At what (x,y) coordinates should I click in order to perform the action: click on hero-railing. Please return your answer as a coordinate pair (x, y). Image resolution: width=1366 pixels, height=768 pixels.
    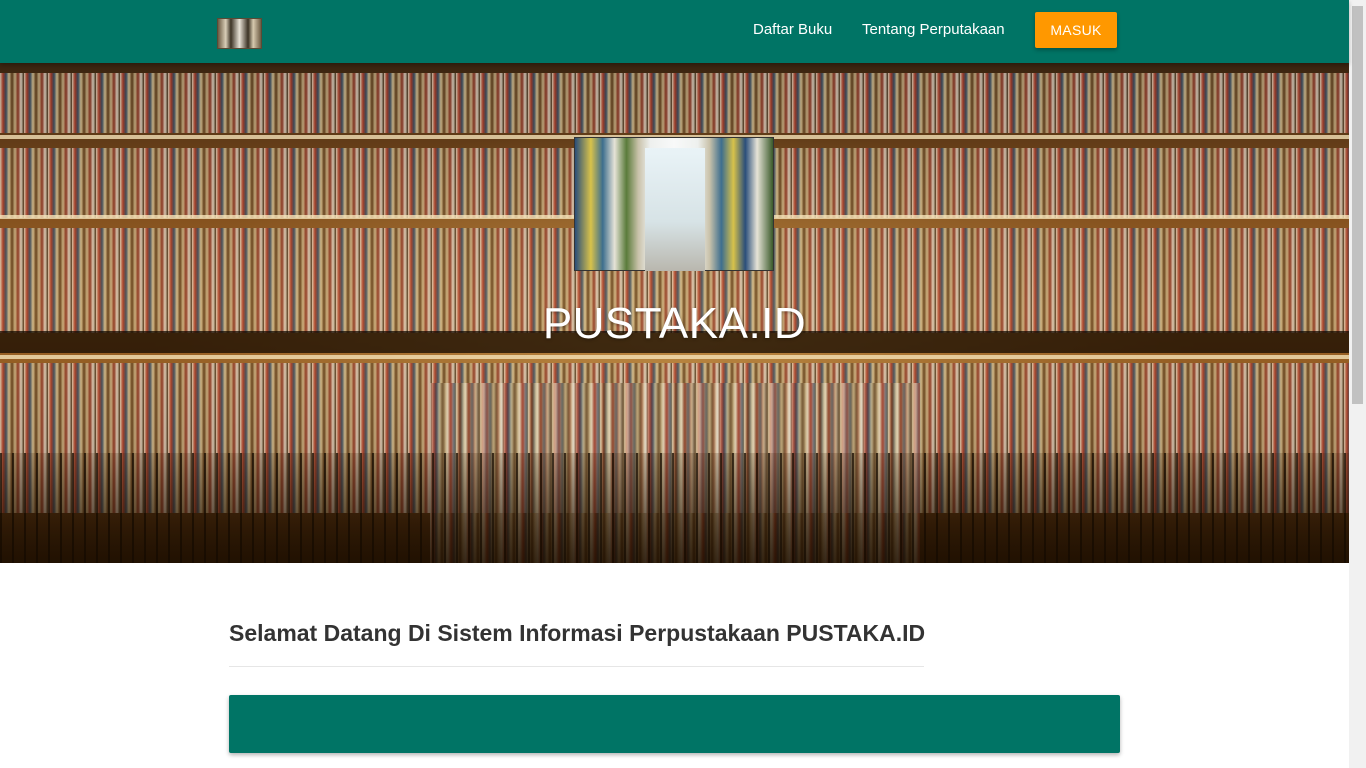
    Looking at the image, I should click on (674, 508).